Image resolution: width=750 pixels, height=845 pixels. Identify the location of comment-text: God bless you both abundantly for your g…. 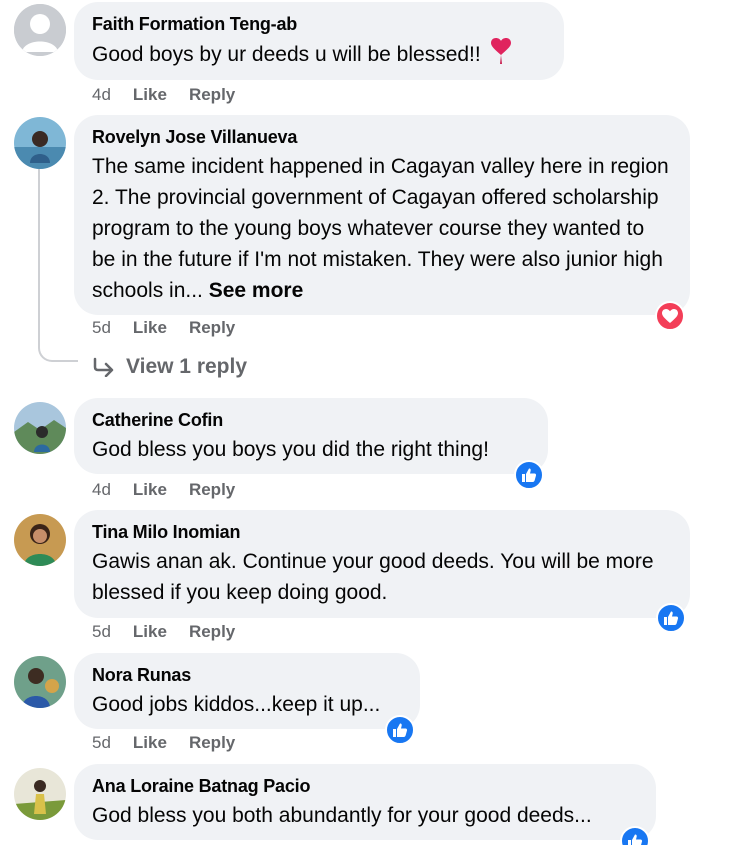
(342, 815).